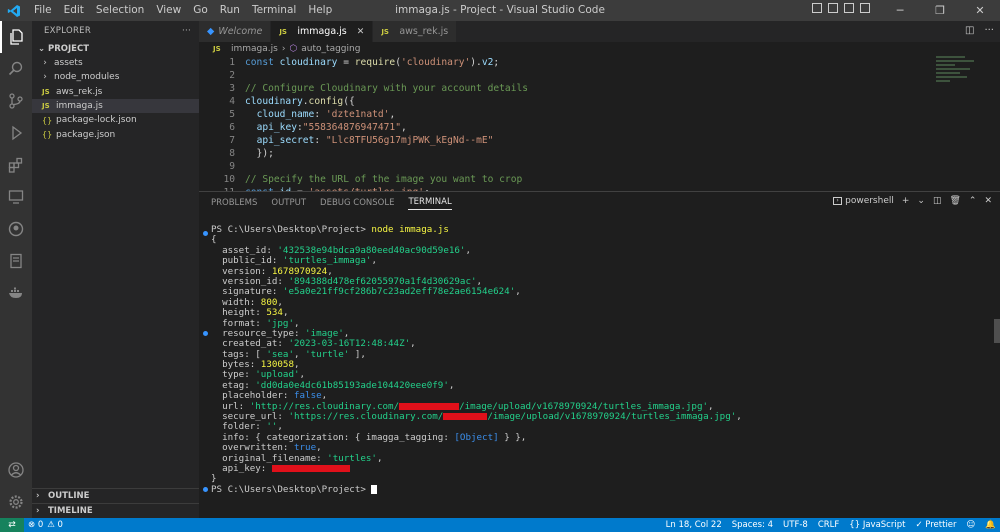 The height and width of the screenshot is (532, 1000). I want to click on kill-terminal-button: 🗑, so click(954, 201).